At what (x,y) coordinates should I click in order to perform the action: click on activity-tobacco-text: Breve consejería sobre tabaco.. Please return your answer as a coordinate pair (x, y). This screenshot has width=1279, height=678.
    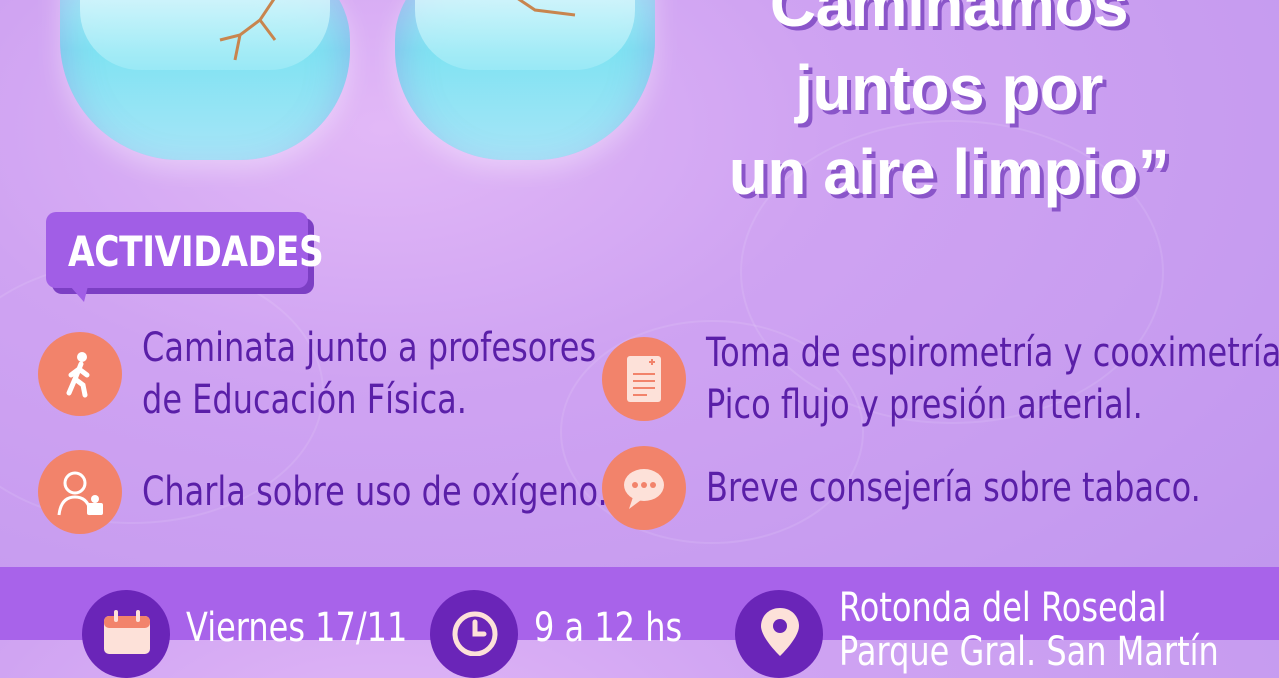
    Looking at the image, I should click on (953, 488).